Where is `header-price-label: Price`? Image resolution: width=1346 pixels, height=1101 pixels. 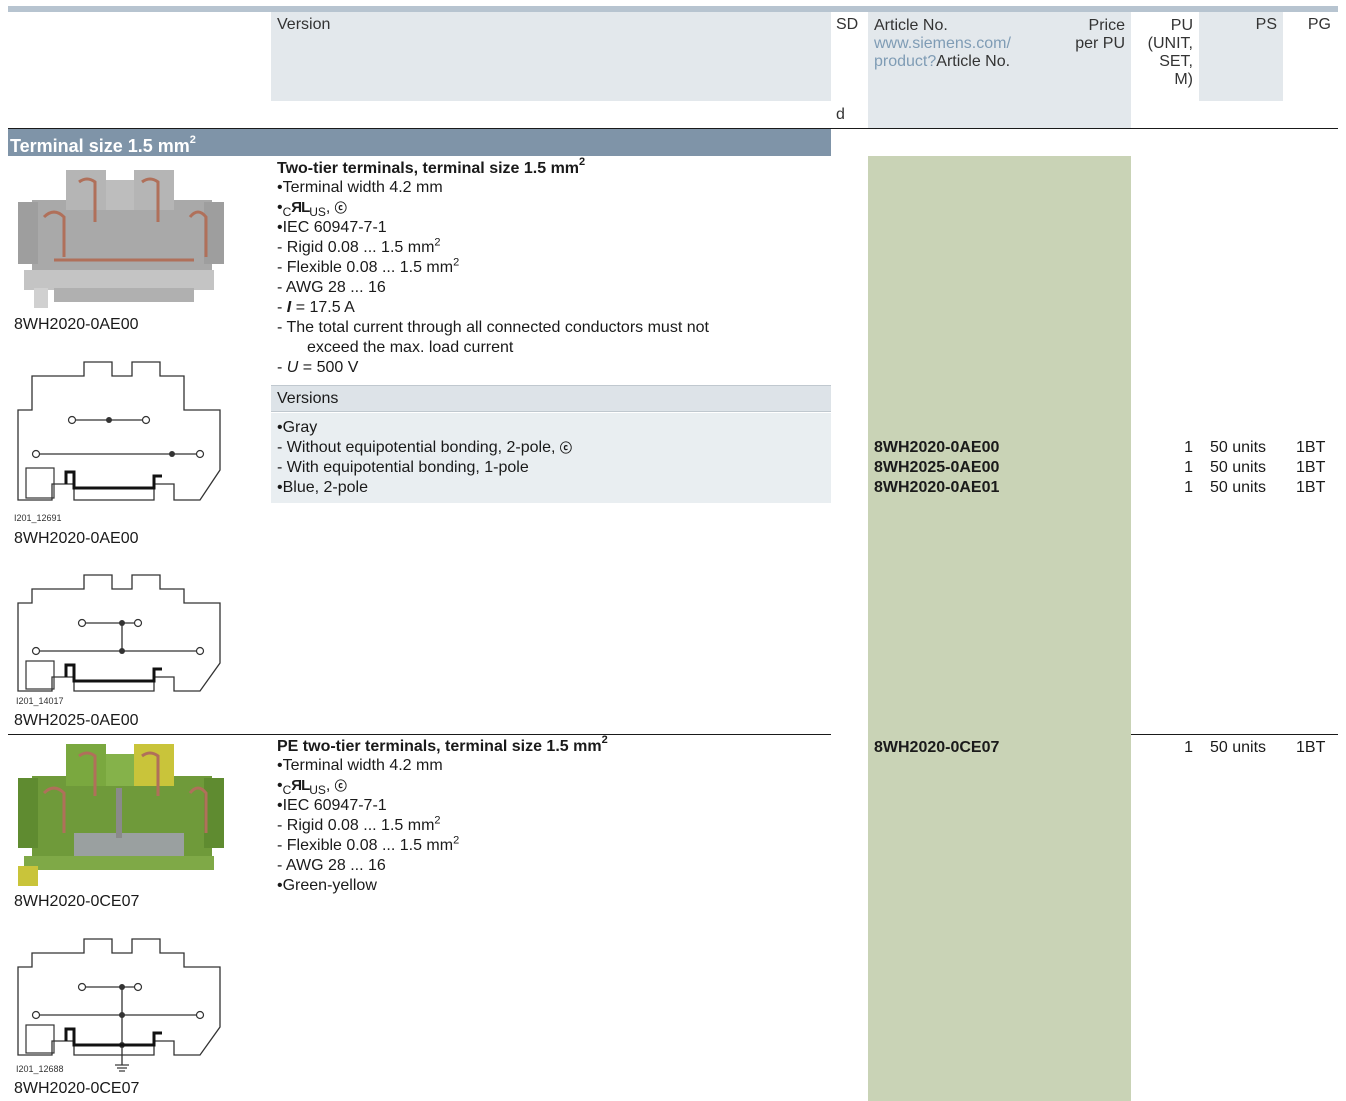 header-price-label: Price is located at coordinates (1106, 25).